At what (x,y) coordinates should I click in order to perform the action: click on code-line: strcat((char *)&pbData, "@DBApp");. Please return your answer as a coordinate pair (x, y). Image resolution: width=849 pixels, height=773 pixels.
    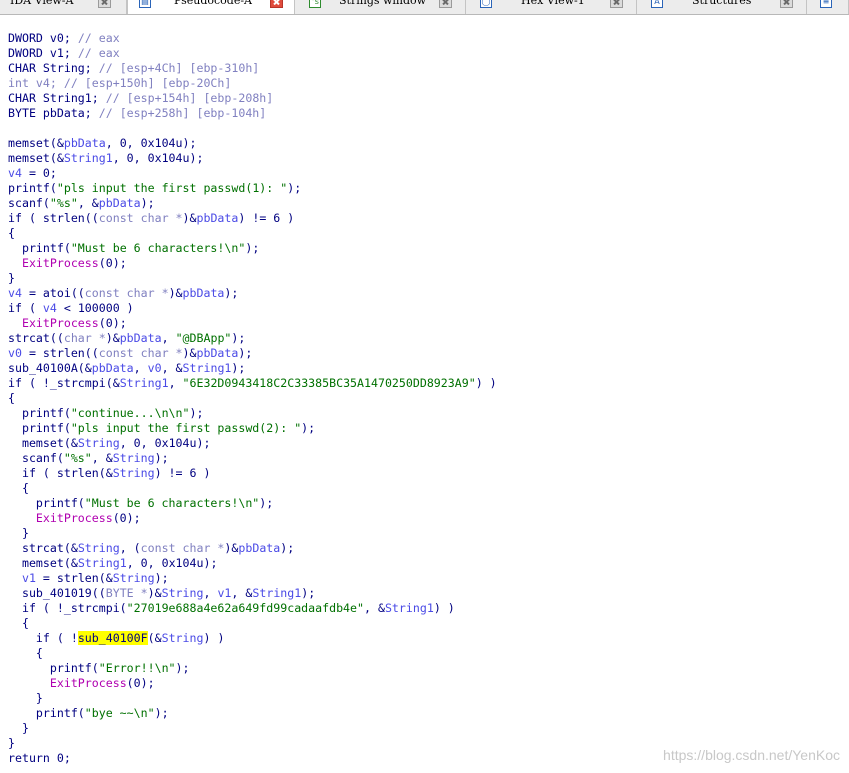
    Looking at the image, I should click on (252, 338).